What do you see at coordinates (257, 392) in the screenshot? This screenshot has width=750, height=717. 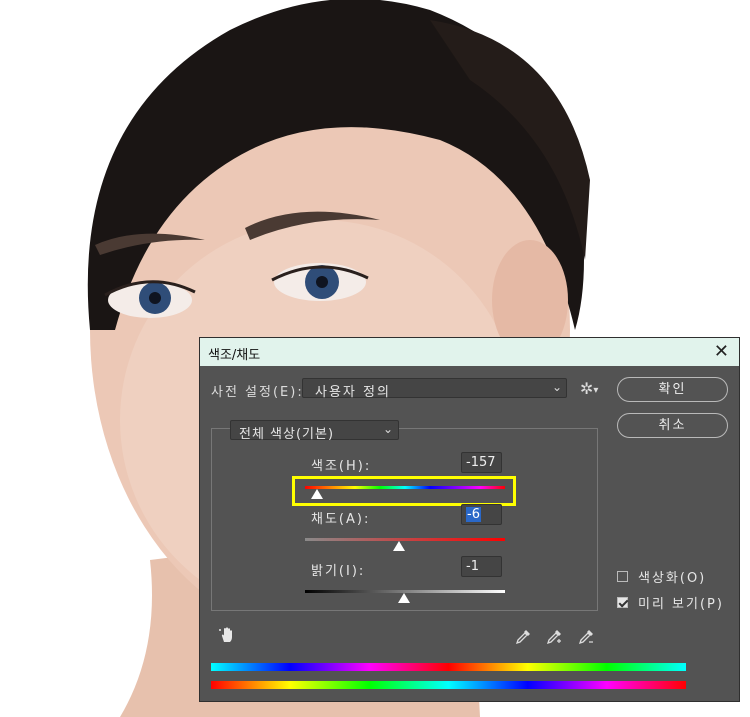 I see `preset-label: 사전 설정(E):` at bounding box center [257, 392].